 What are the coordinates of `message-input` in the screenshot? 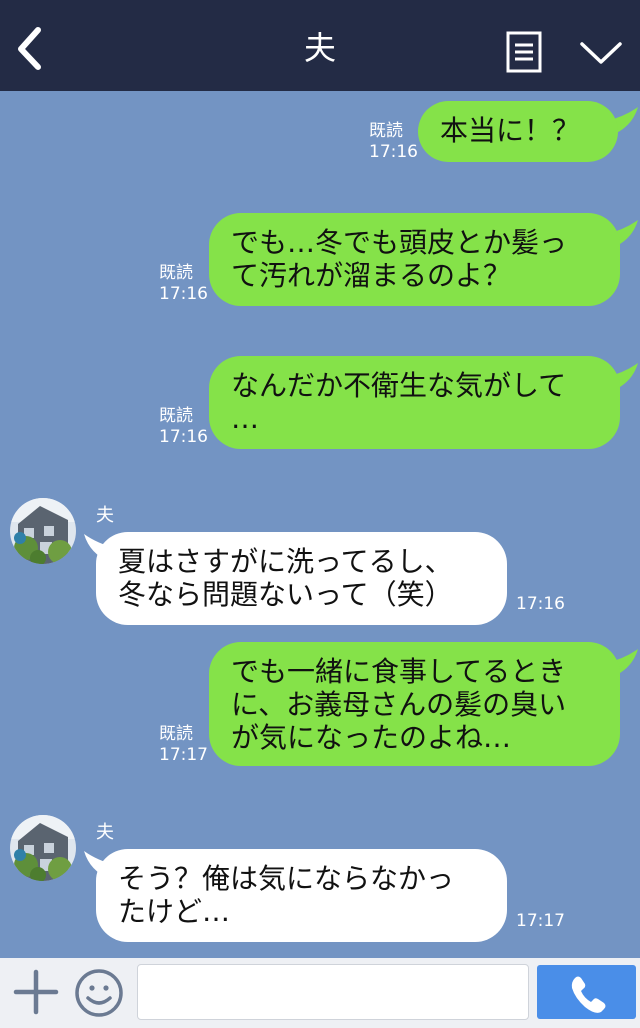 It's located at (333, 992).